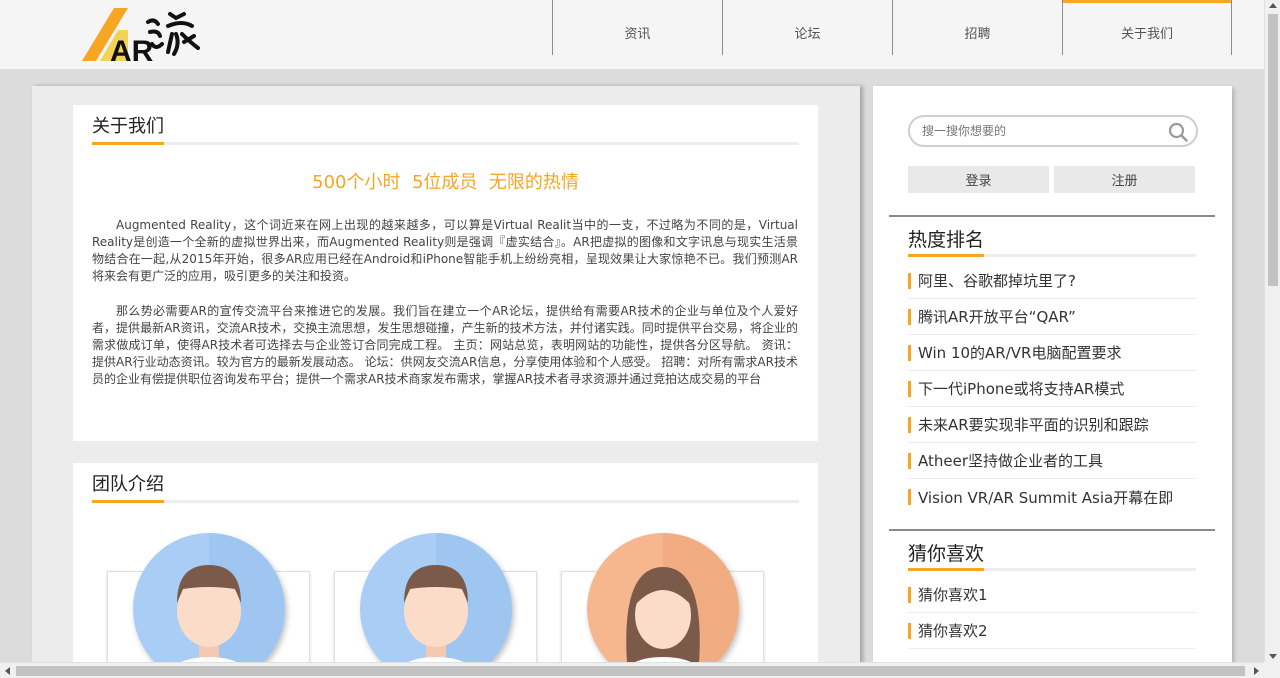 This screenshot has width=1280, height=678. What do you see at coordinates (1052, 425) in the screenshot?
I see `list-item: 未来AR要实现非平面的识别和跟踪` at bounding box center [1052, 425].